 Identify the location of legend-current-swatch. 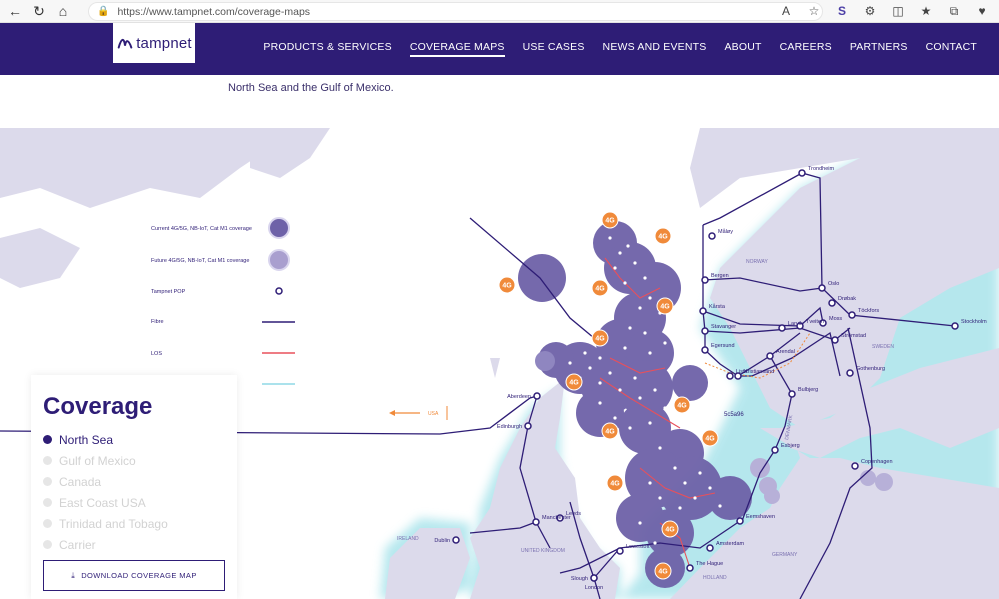
(279, 228).